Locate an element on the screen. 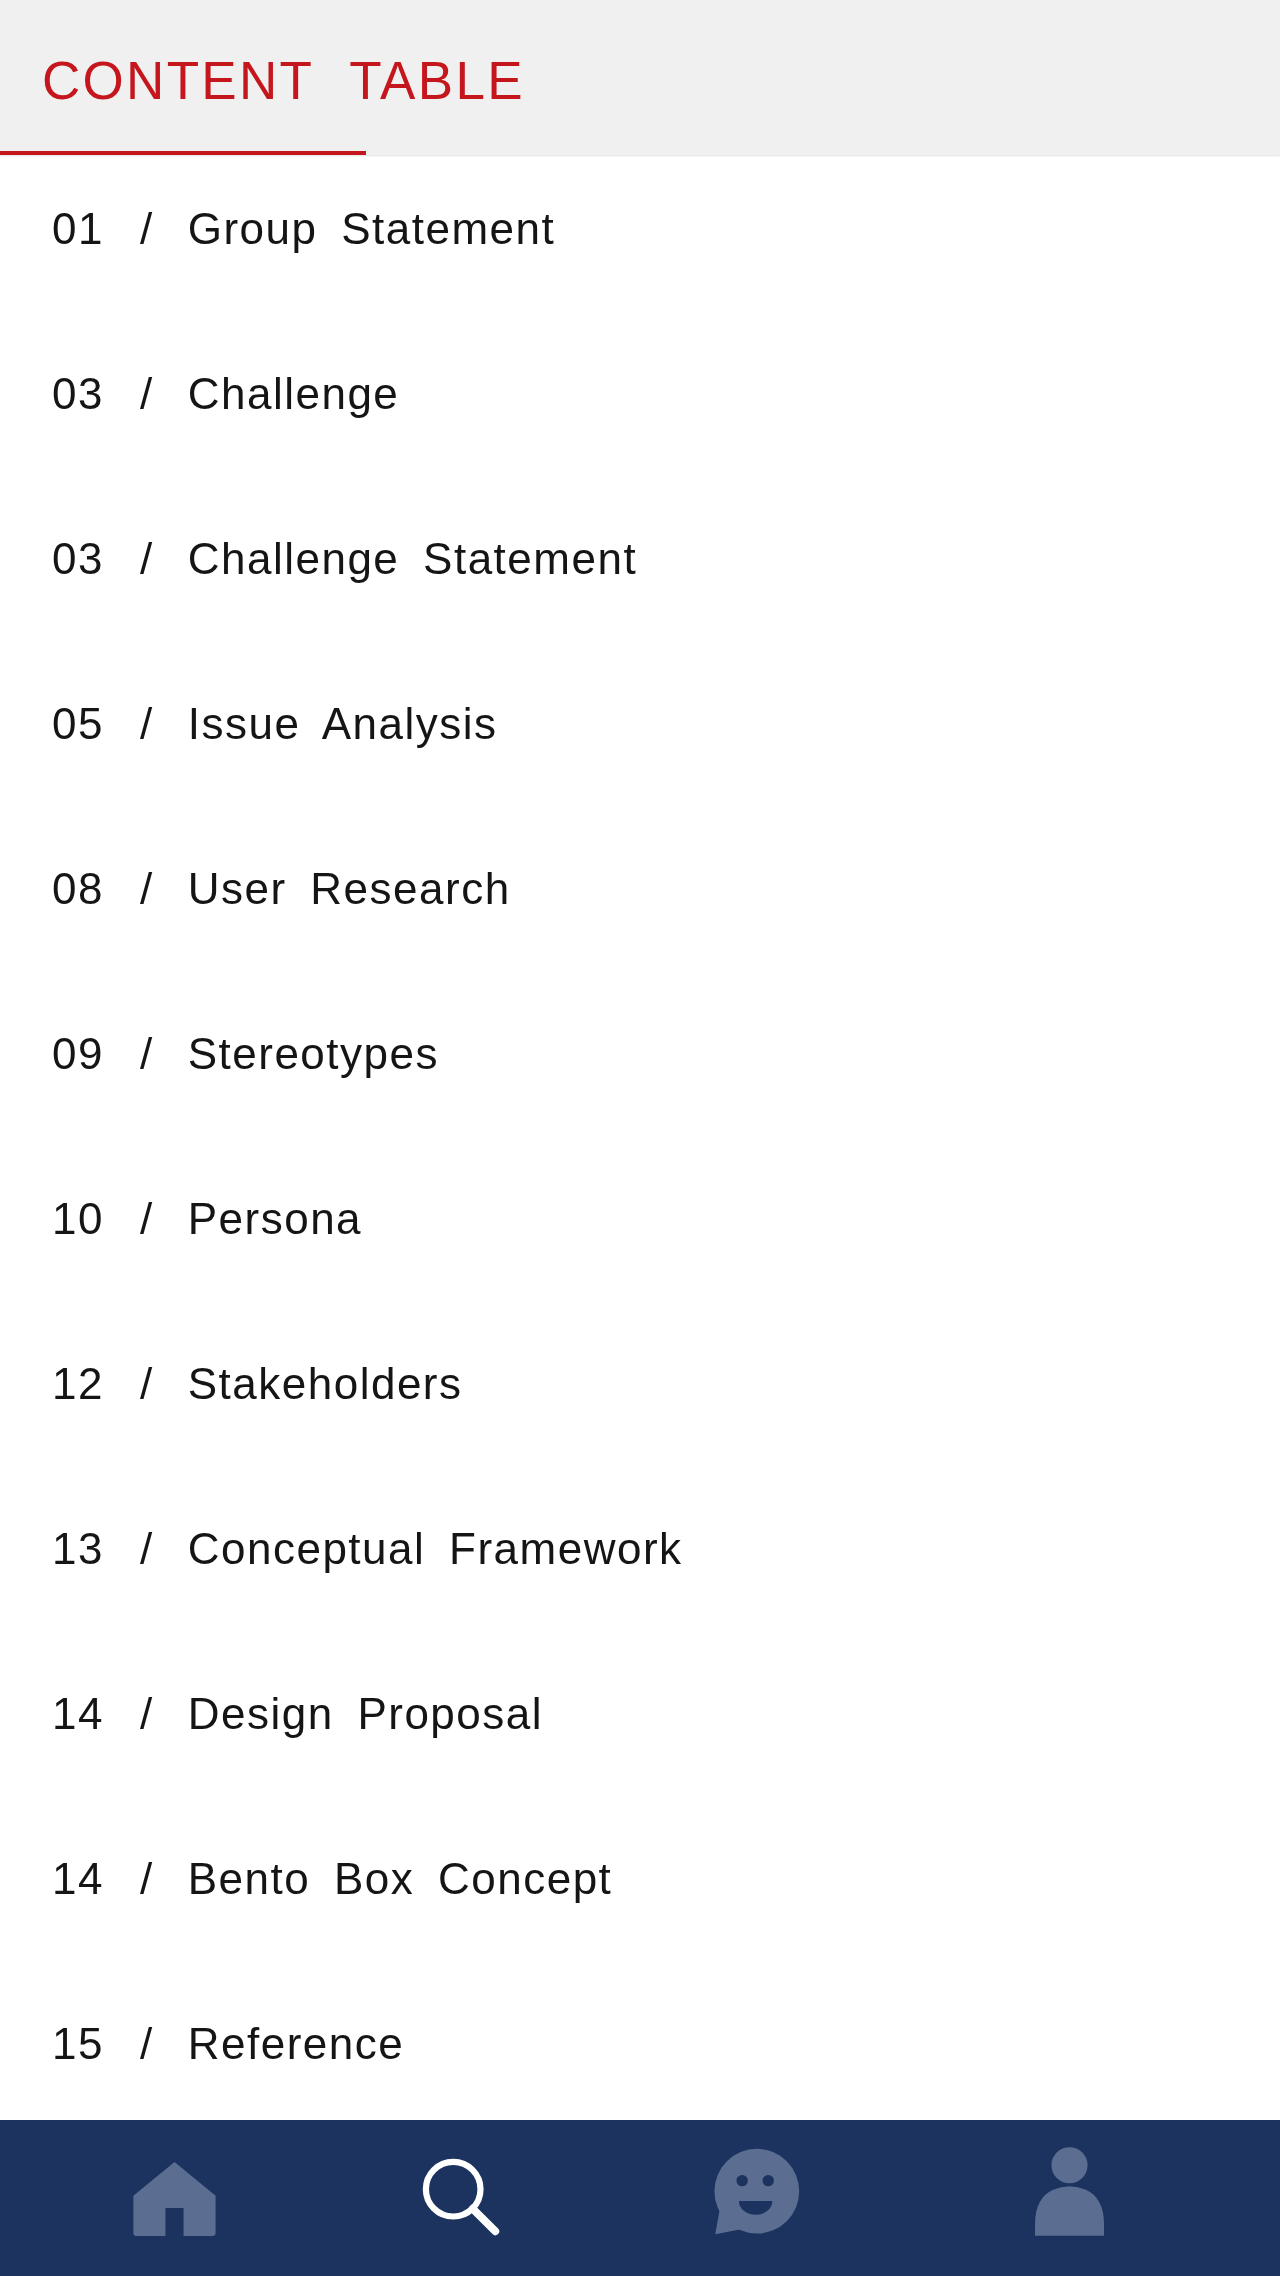  contents-link: 15 / Reference is located at coordinates (228, 2044).